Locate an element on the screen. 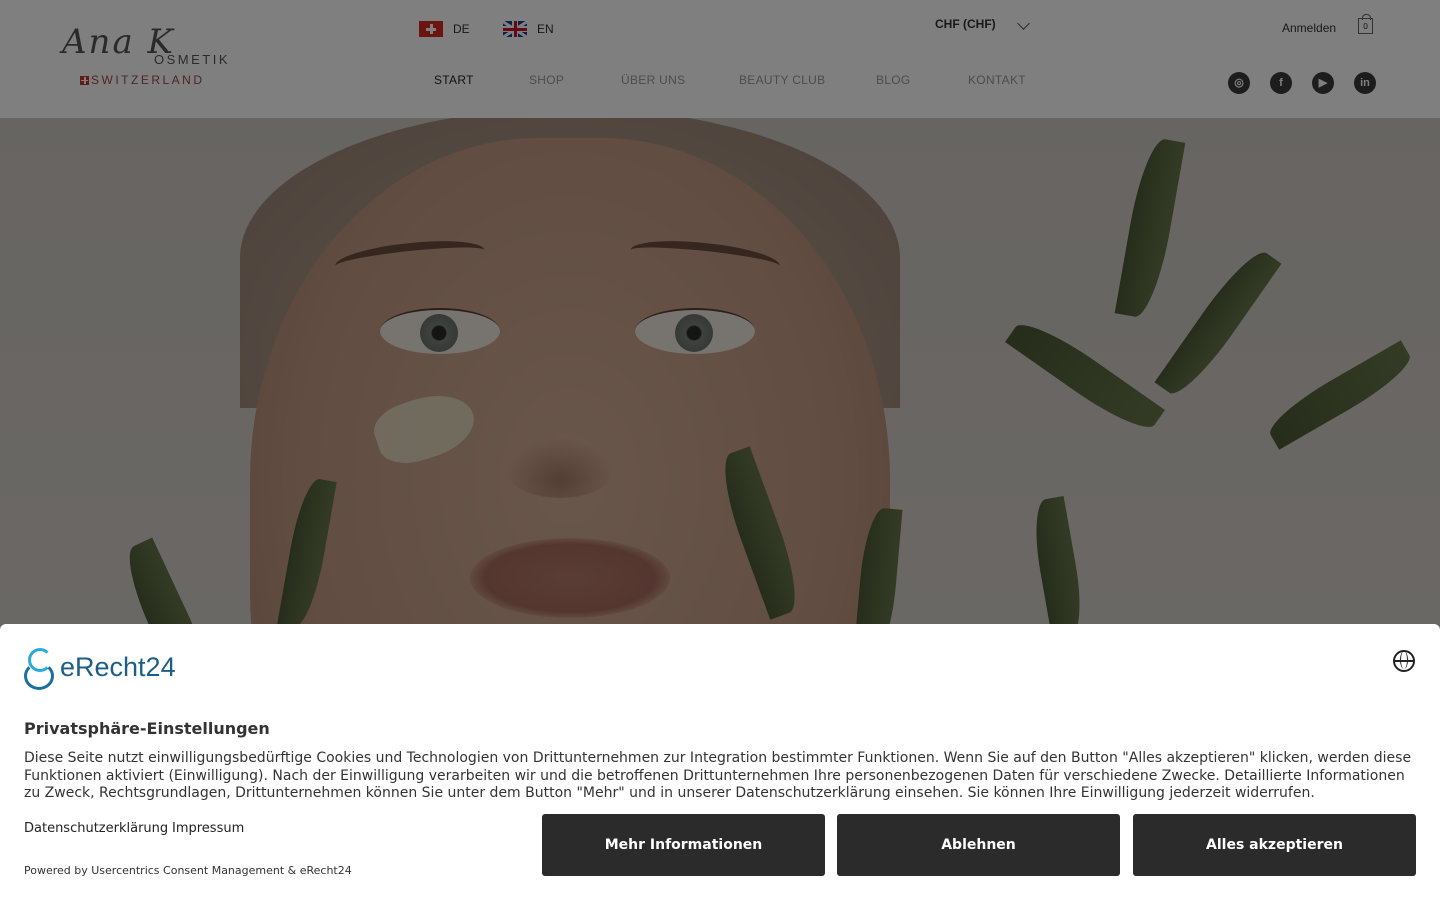 The image size is (1440, 900). erecht24-logo: eRecht24 is located at coordinates (100, 669).